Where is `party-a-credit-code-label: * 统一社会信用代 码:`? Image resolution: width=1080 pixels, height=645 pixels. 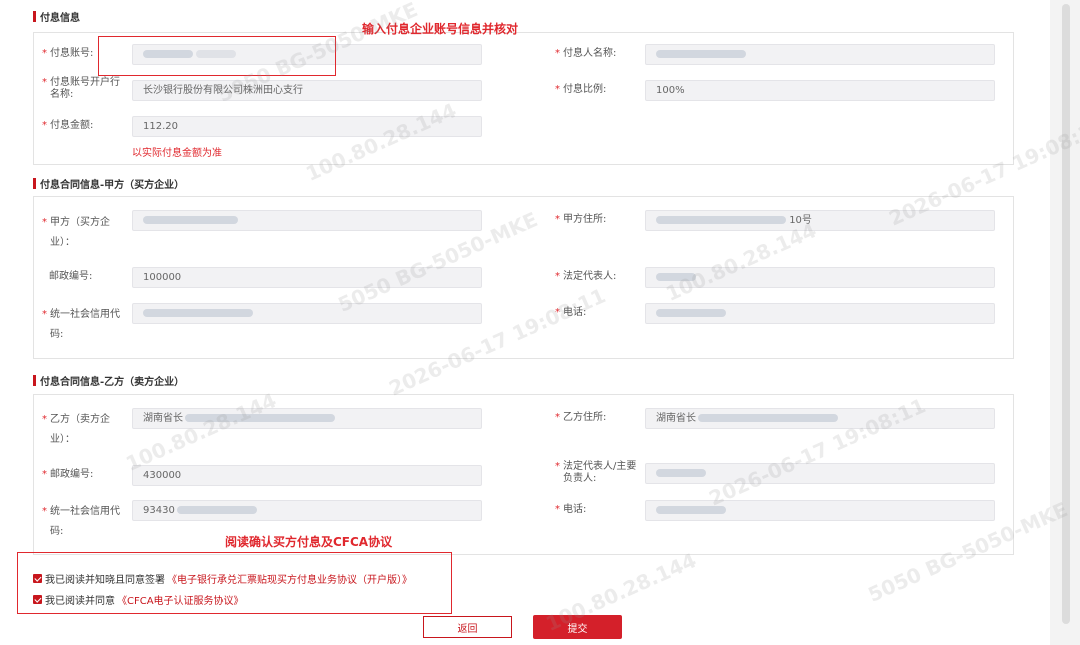 party-a-credit-code-label: * 统一社会信用代 码: is located at coordinates (81, 324).